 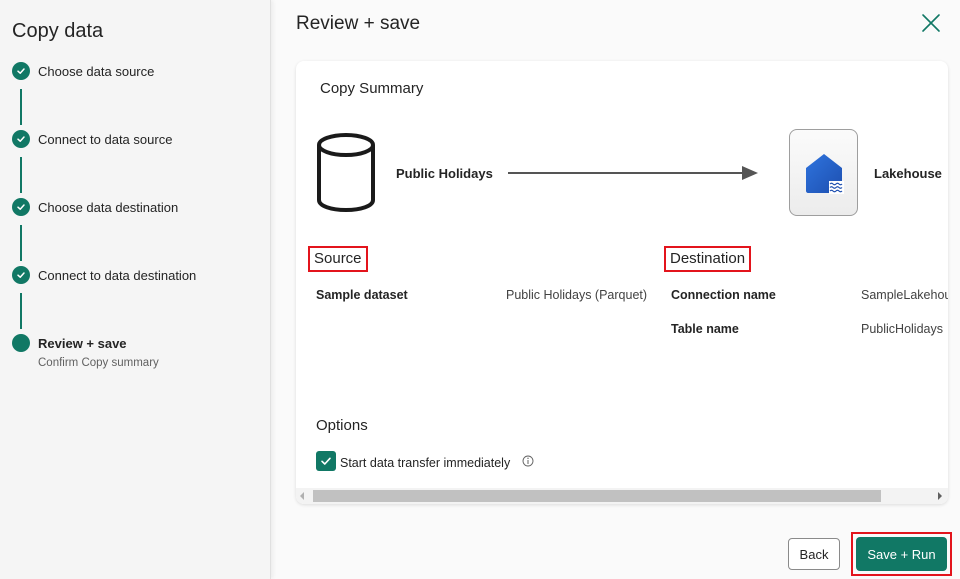 What do you see at coordinates (633, 173) in the screenshot?
I see `flow-arrow-icon` at bounding box center [633, 173].